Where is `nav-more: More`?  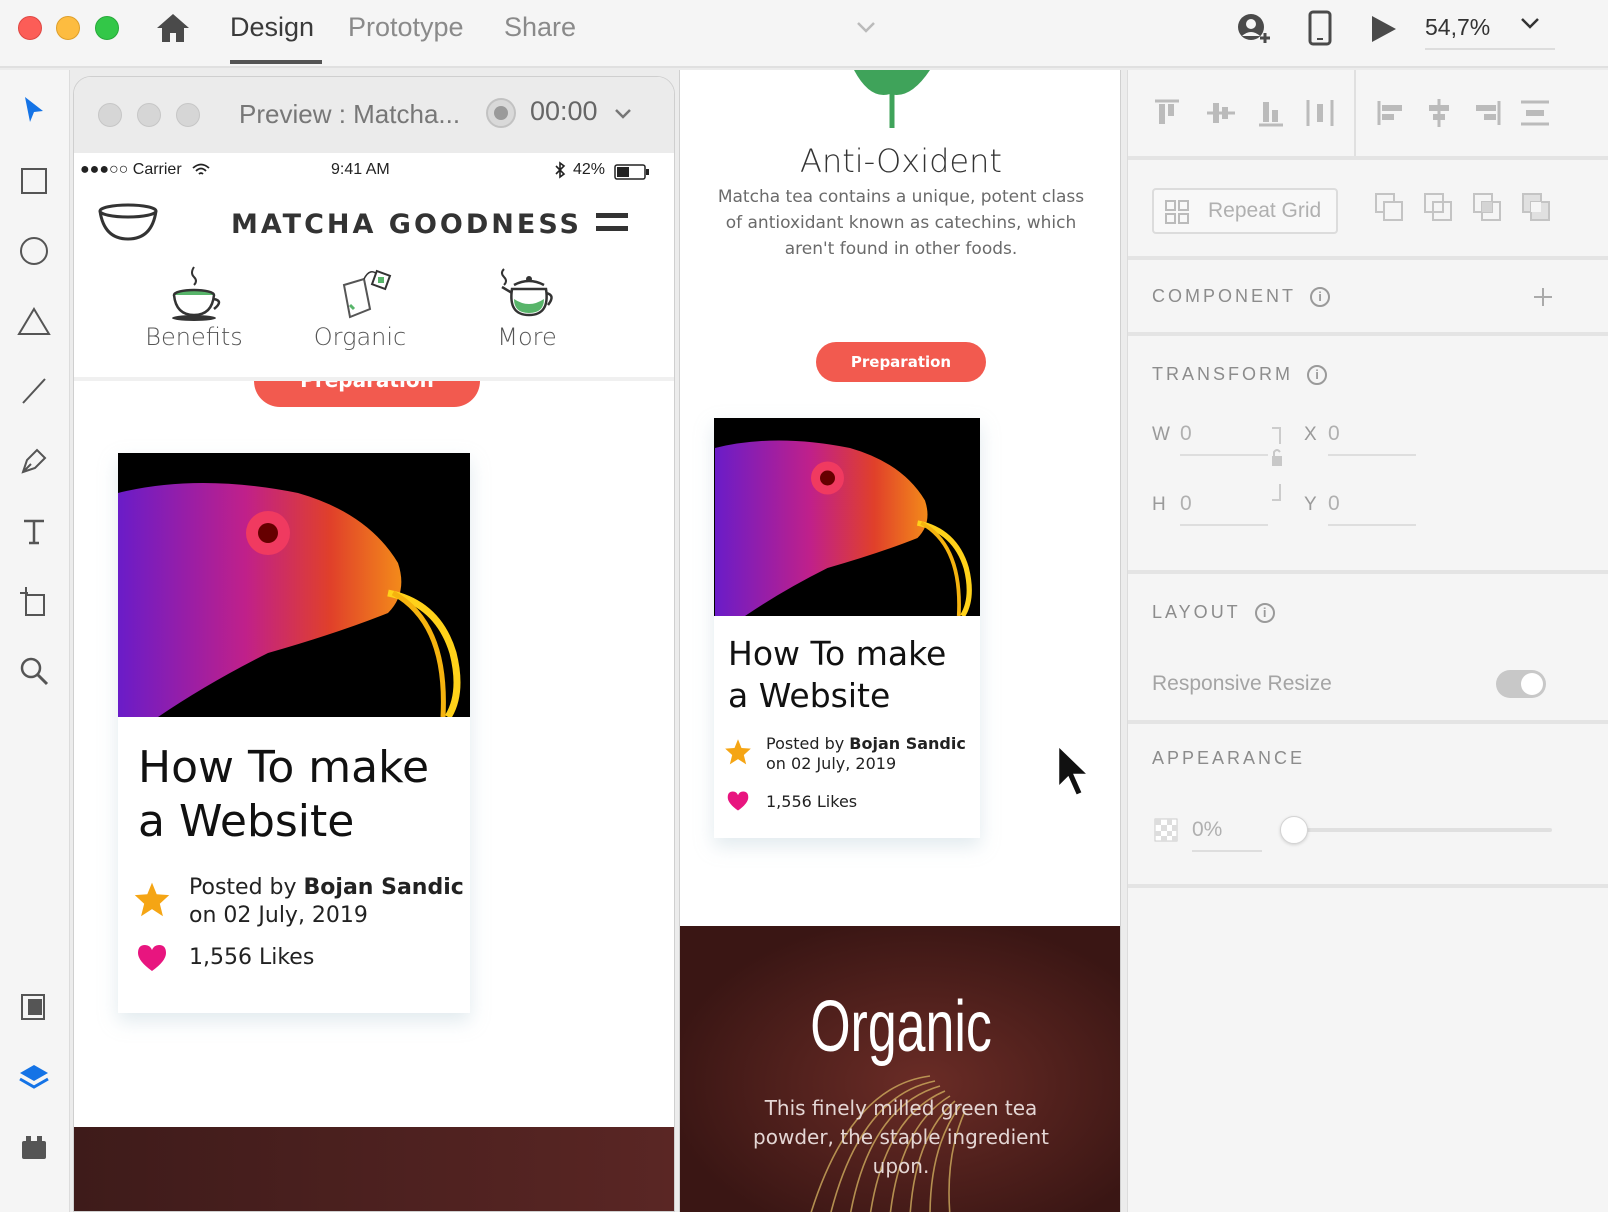
nav-more: More is located at coordinates (527, 337).